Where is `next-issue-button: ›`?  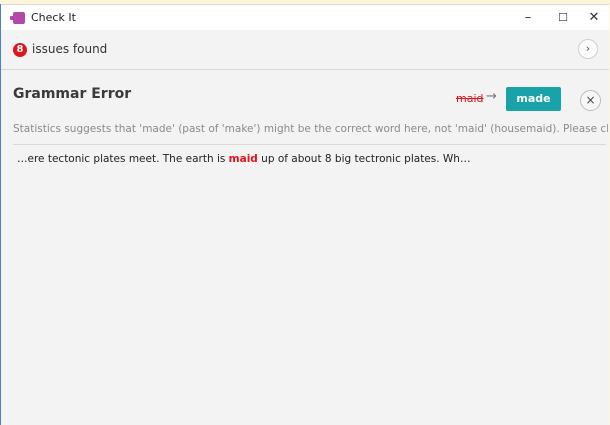 next-issue-button: › is located at coordinates (588, 49).